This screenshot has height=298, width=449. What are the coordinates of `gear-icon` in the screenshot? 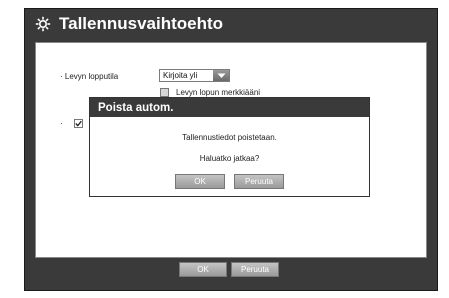 It's located at (43, 24).